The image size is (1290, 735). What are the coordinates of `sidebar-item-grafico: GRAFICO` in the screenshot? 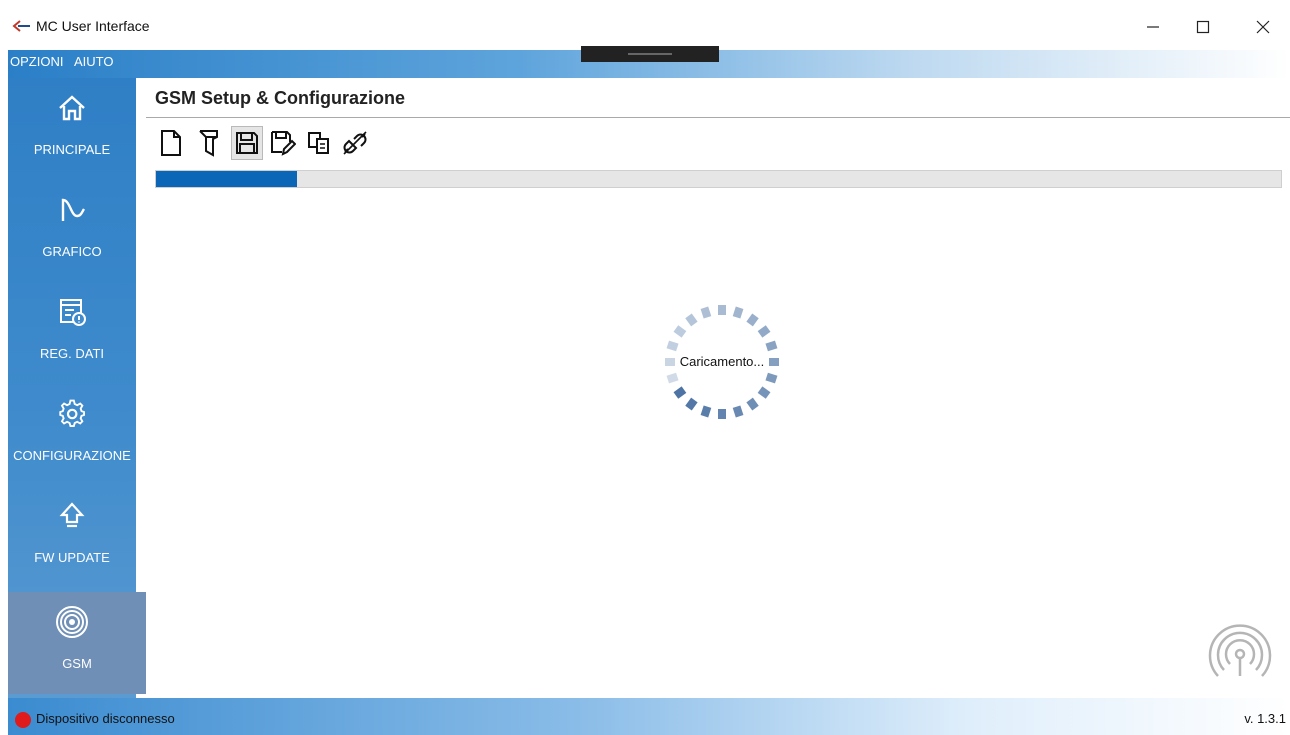 It's located at (72, 231).